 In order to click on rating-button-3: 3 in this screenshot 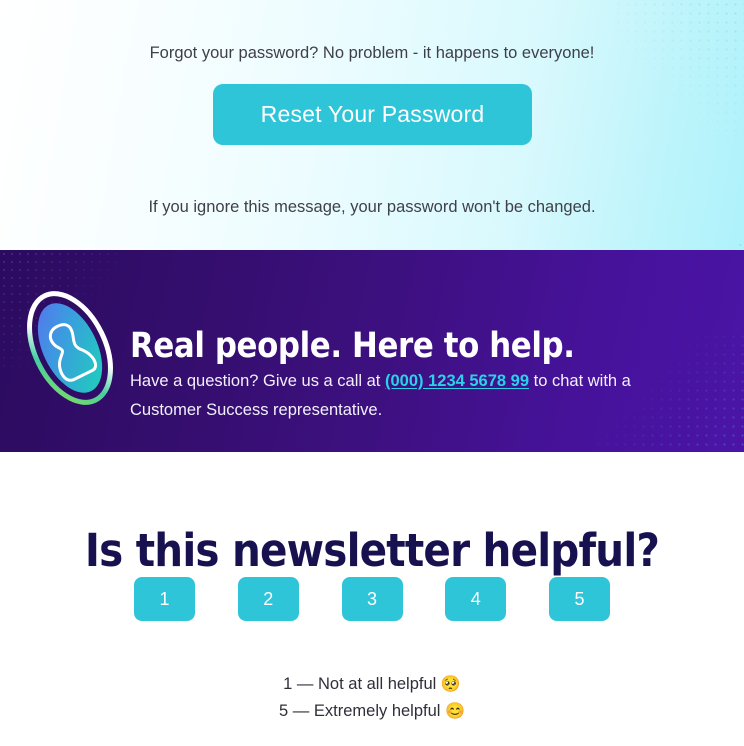, I will do `click(372, 599)`.